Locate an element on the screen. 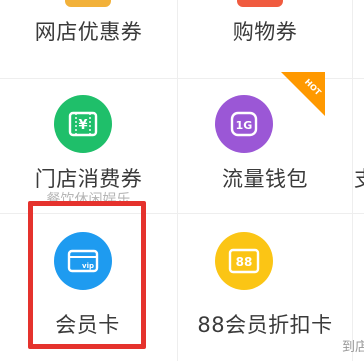 This screenshot has height=361, width=364. traffic-card-icon: 1G is located at coordinates (244, 124).